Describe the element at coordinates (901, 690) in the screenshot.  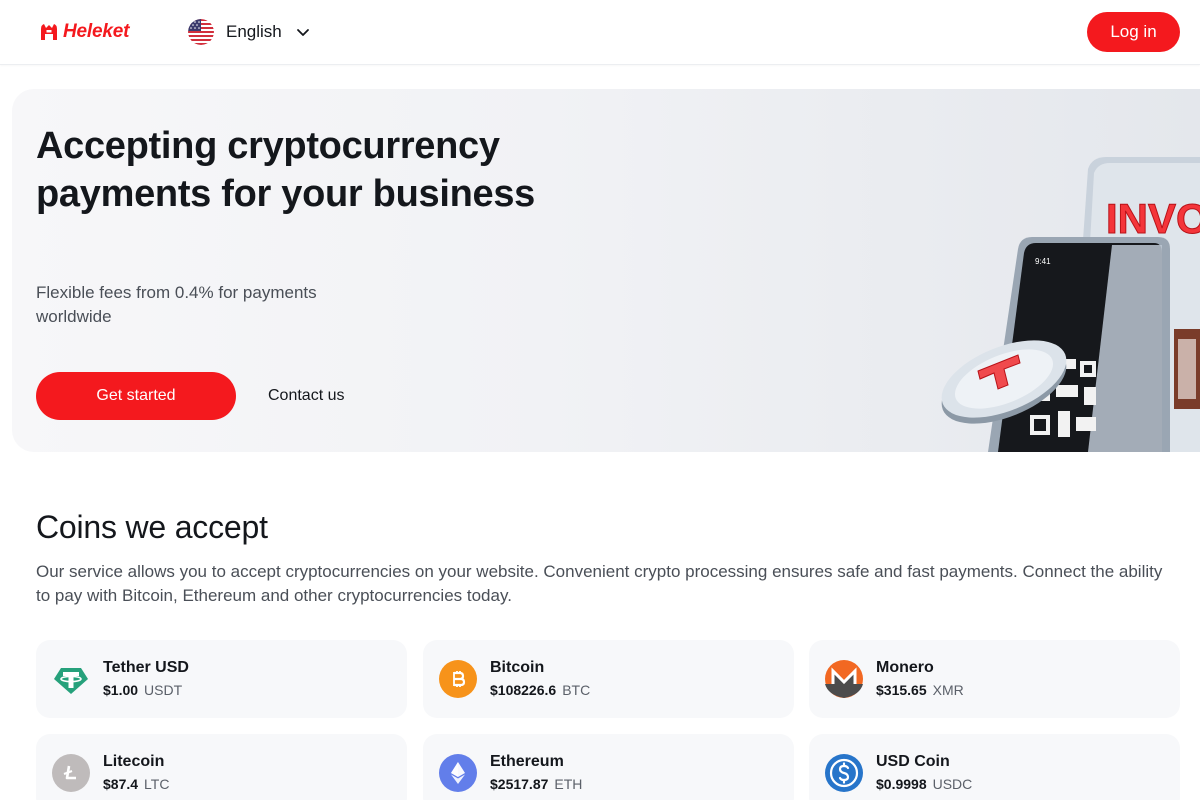
I see `coin-price: $315.65` at that location.